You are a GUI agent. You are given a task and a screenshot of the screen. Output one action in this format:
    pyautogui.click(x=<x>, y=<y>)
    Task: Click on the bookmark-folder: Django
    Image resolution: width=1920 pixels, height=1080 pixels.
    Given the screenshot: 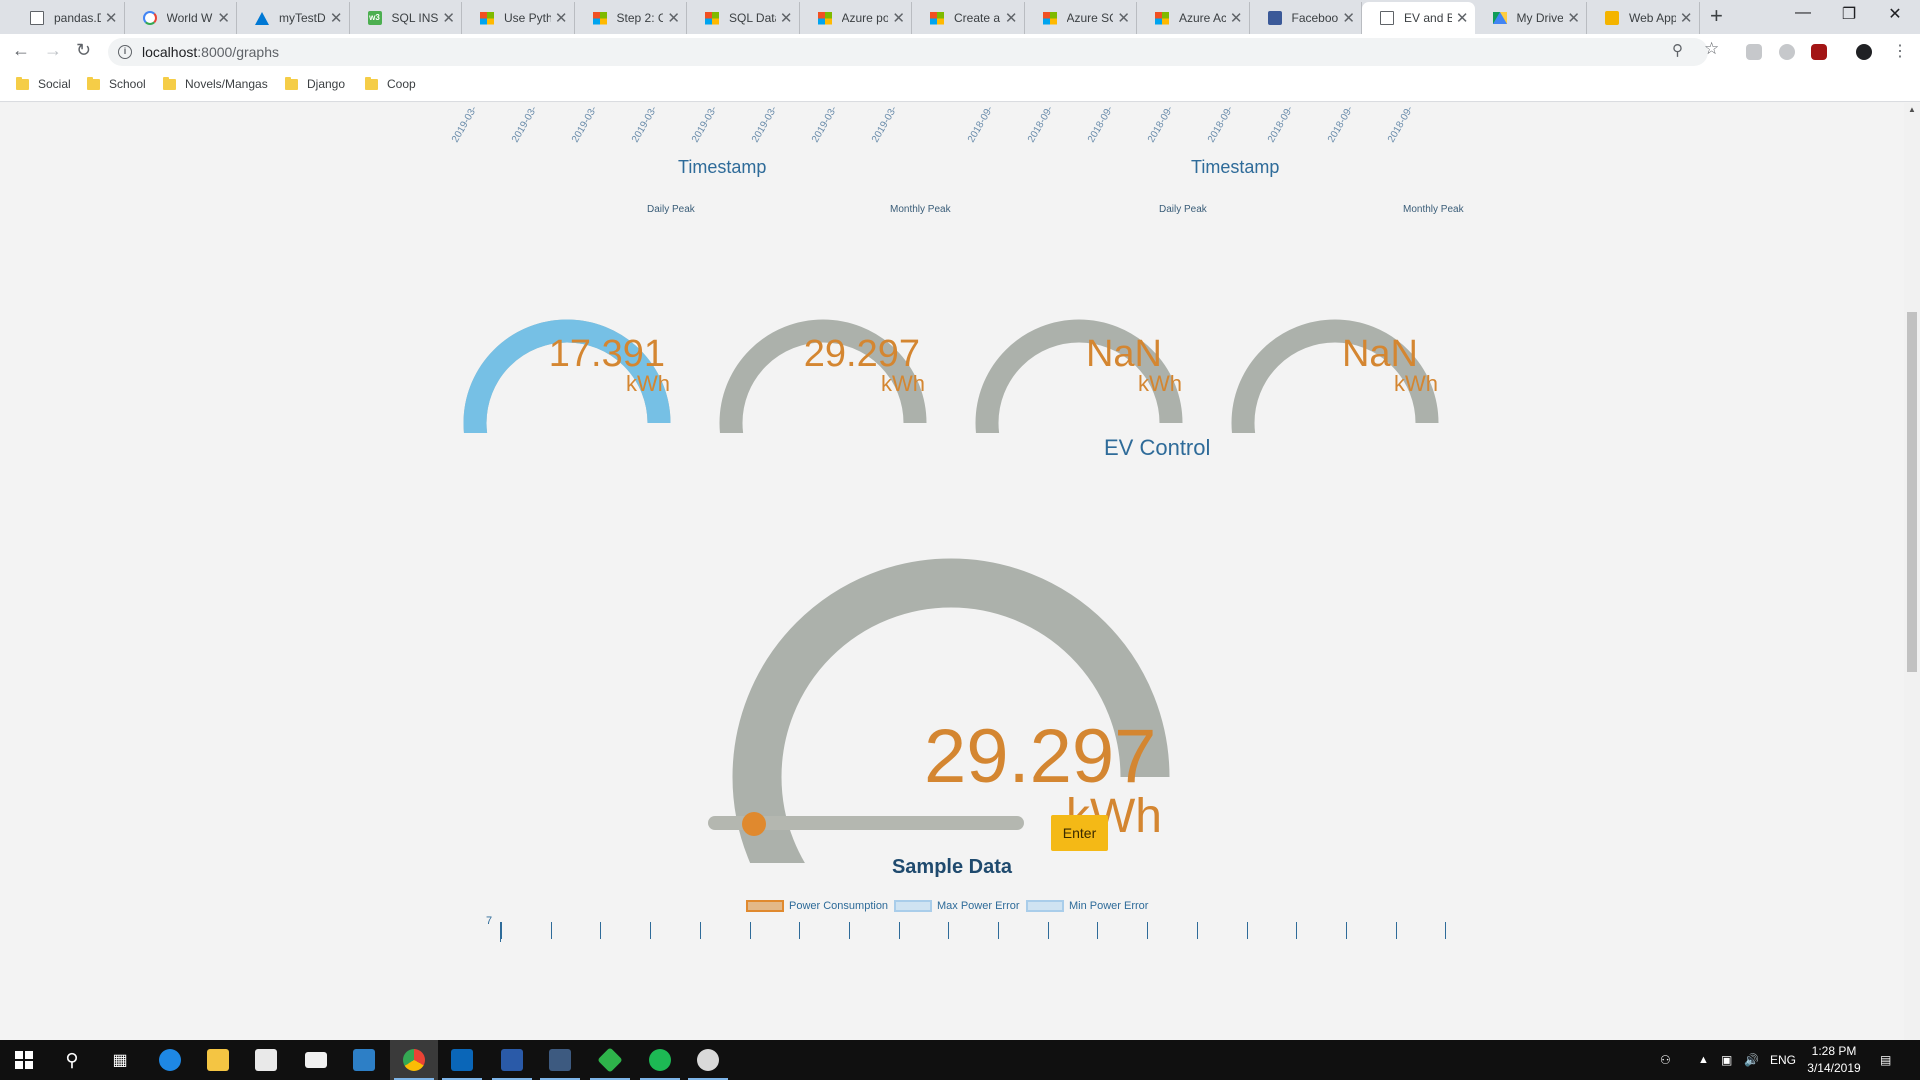 What is the action you would take?
    pyautogui.click(x=315, y=83)
    